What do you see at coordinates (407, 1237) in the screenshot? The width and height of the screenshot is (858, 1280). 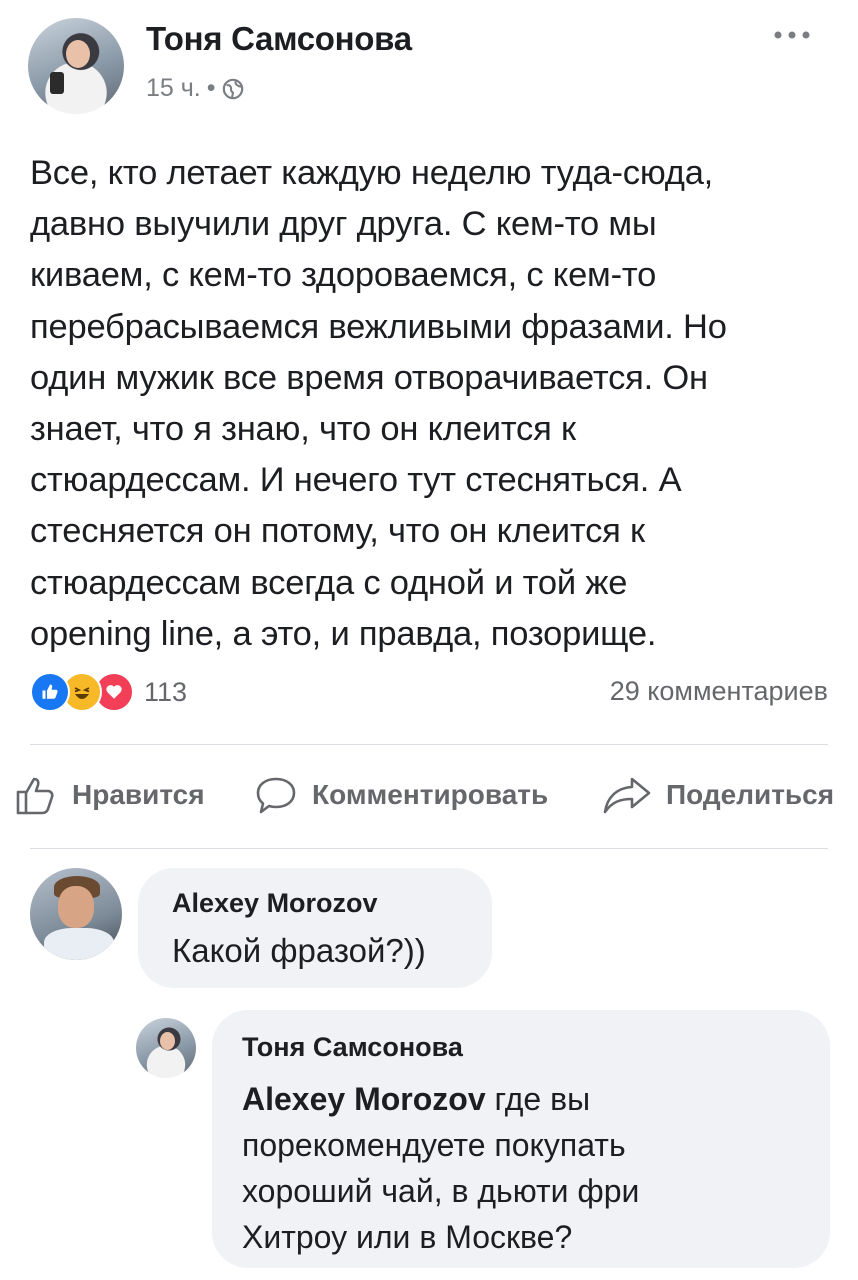 I see `reply-text-line: Хитроу или в Москве?` at bounding box center [407, 1237].